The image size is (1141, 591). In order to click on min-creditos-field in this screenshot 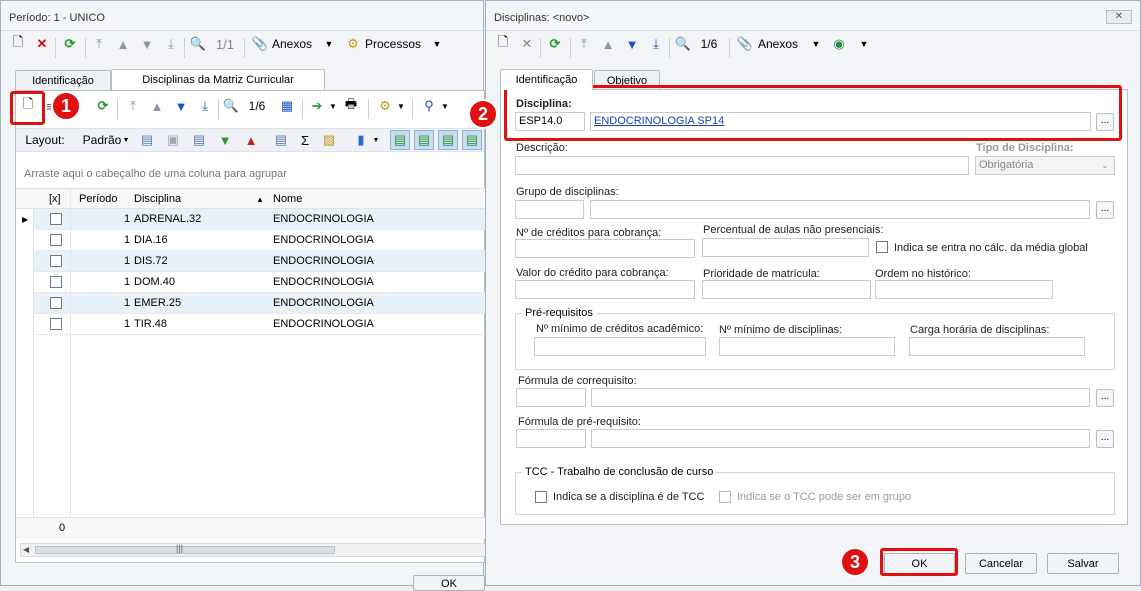, I will do `click(620, 346)`.